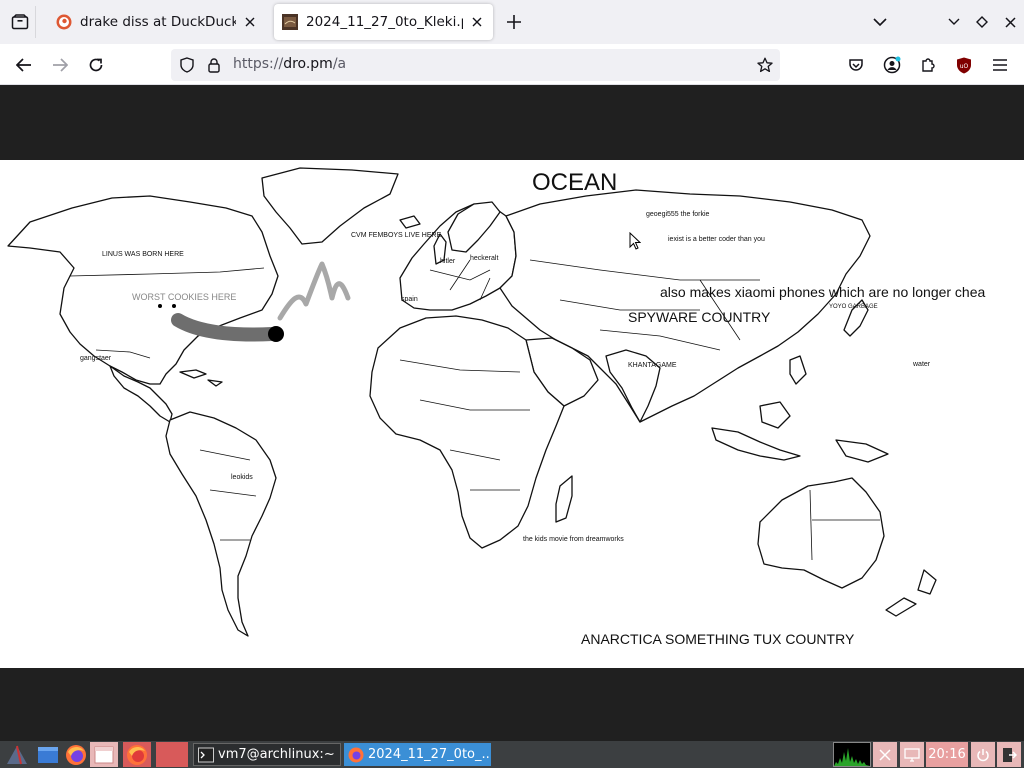 The image size is (1024, 768). Describe the element at coordinates (201, 378) in the screenshot. I see `caribbean-islands-shape` at that location.